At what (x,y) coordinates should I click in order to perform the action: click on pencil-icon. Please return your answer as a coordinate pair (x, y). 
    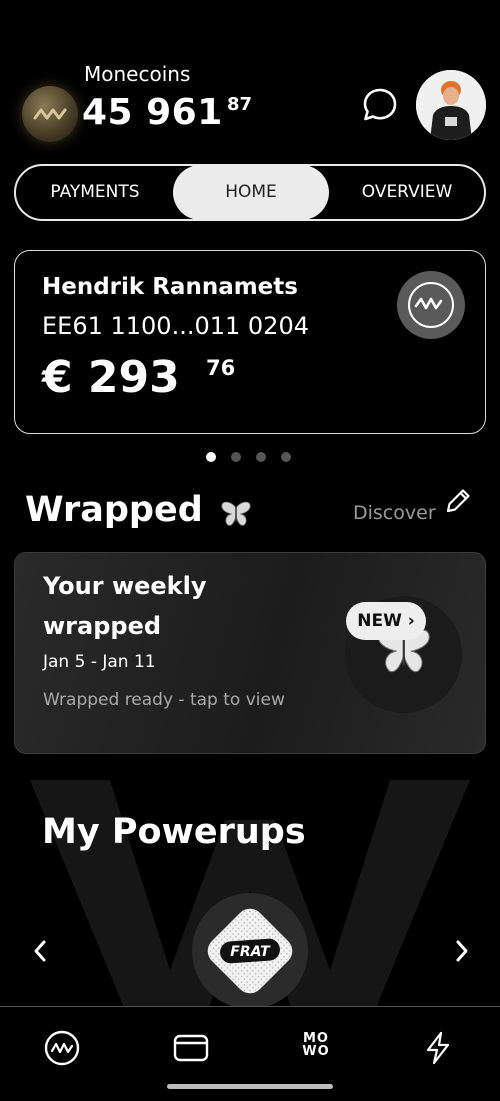
    Looking at the image, I should click on (458, 501).